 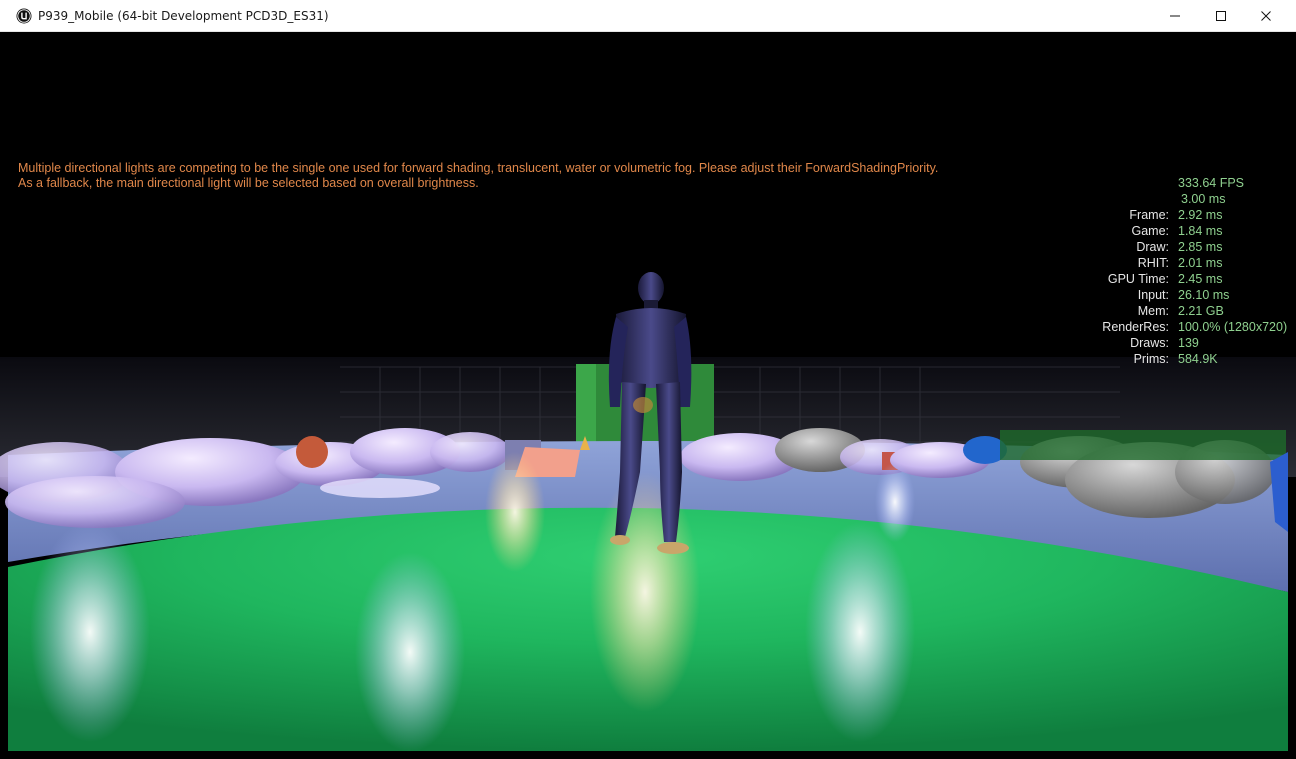 I want to click on stat-value: 2.21 GB, so click(x=1201, y=311).